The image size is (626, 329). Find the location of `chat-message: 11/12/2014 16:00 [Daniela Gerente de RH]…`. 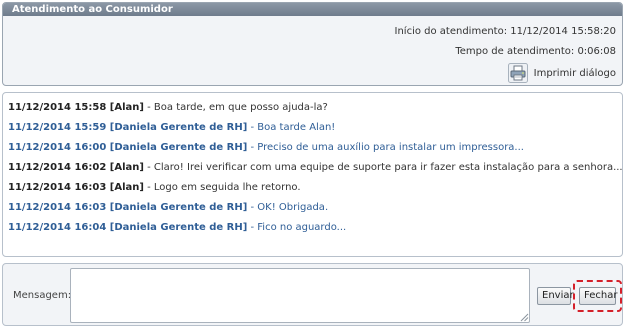

chat-message: 11/12/2014 16:00 [Daniela Gerente de RH]… is located at coordinates (312, 148).